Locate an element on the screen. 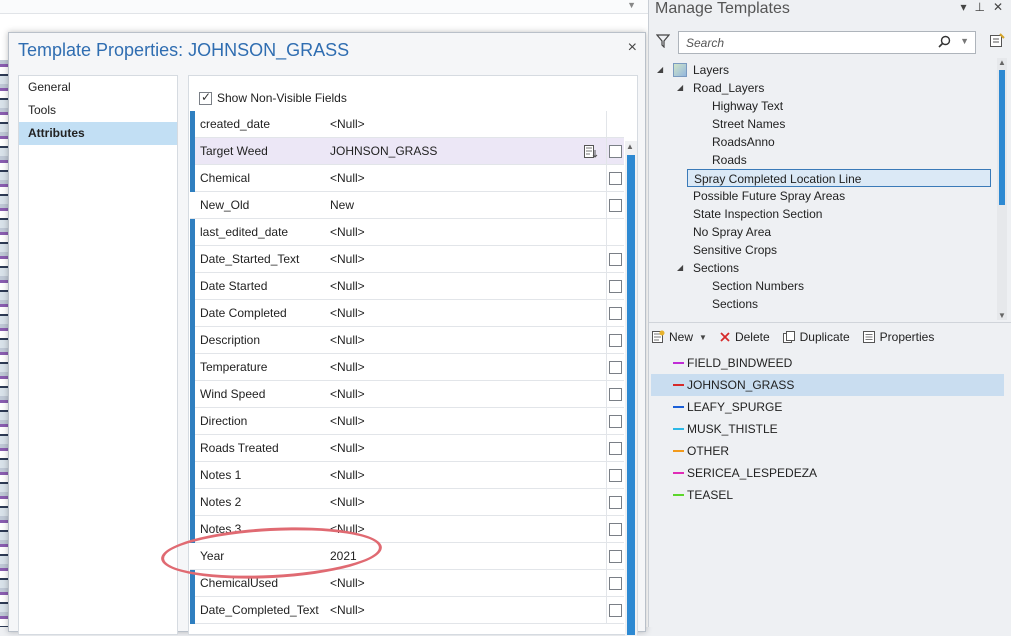  close-pane-icon: ✕ is located at coordinates (998, 7).